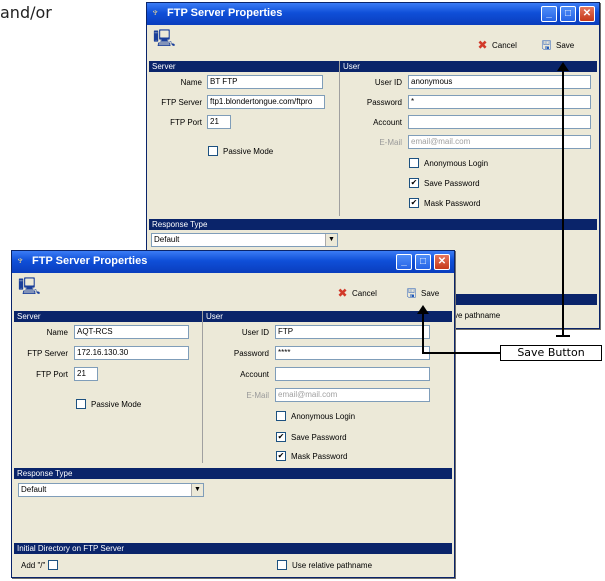  What do you see at coordinates (477, 315) in the screenshot?
I see `relative-pathname-text-partial: ve pathname` at bounding box center [477, 315].